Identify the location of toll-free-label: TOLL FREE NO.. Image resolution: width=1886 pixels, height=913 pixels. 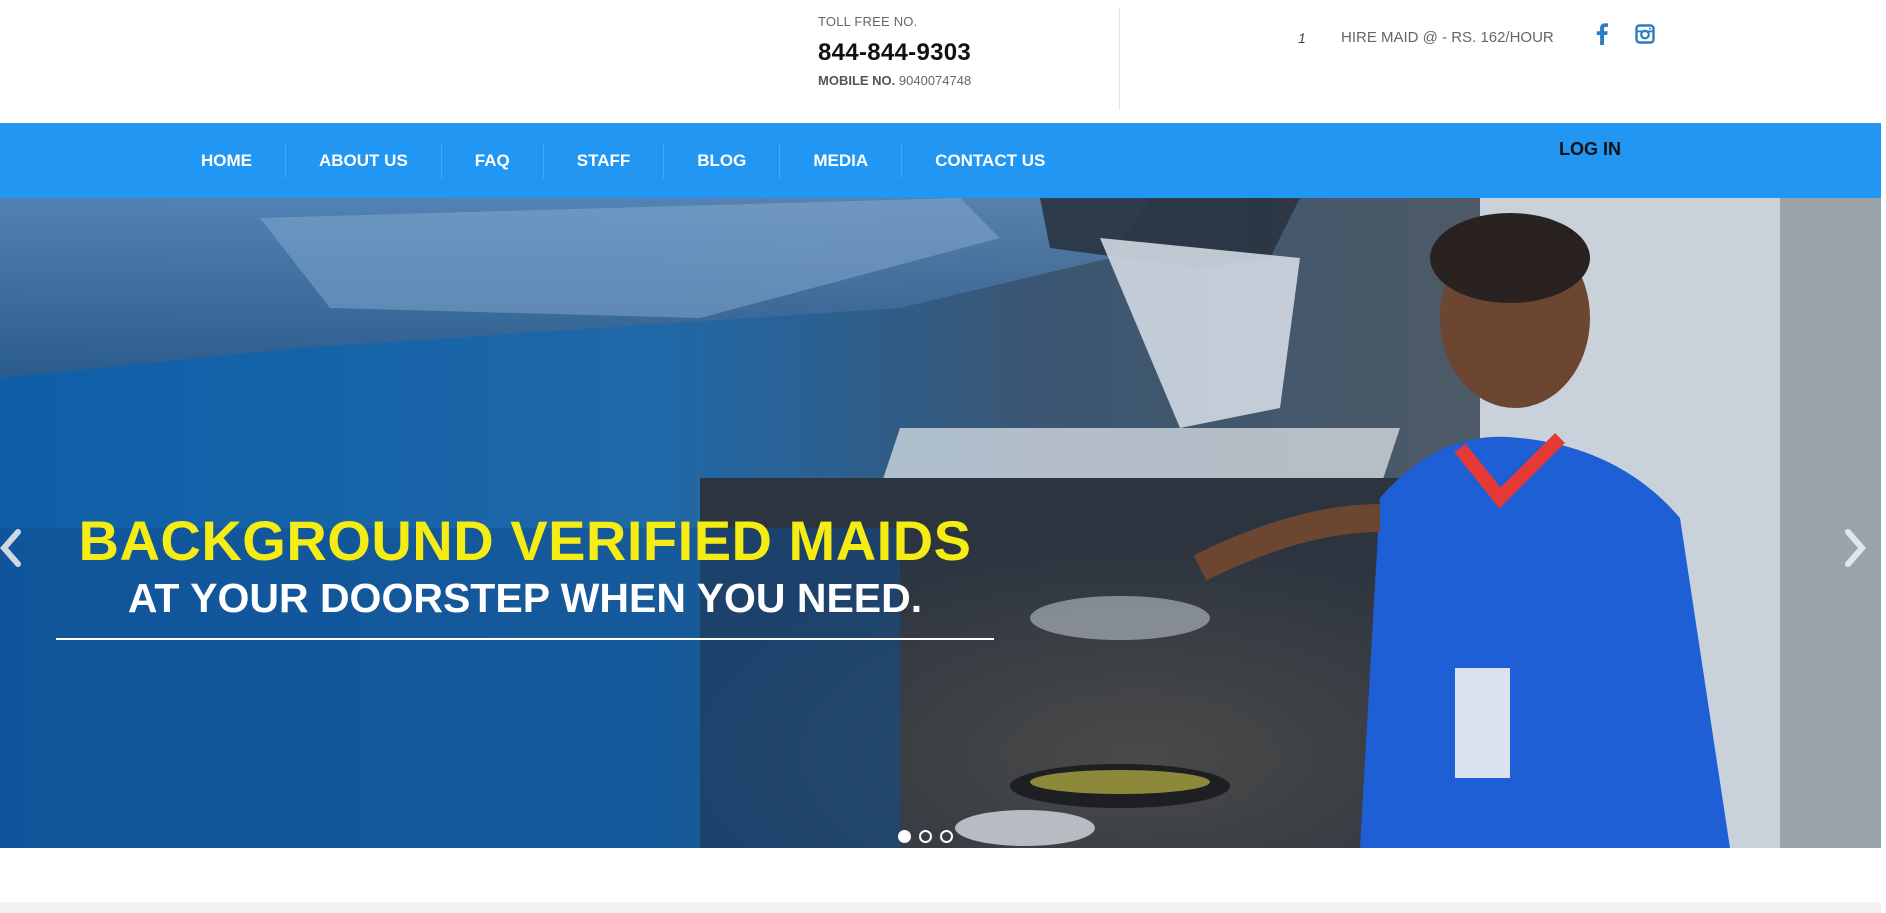
(868, 21).